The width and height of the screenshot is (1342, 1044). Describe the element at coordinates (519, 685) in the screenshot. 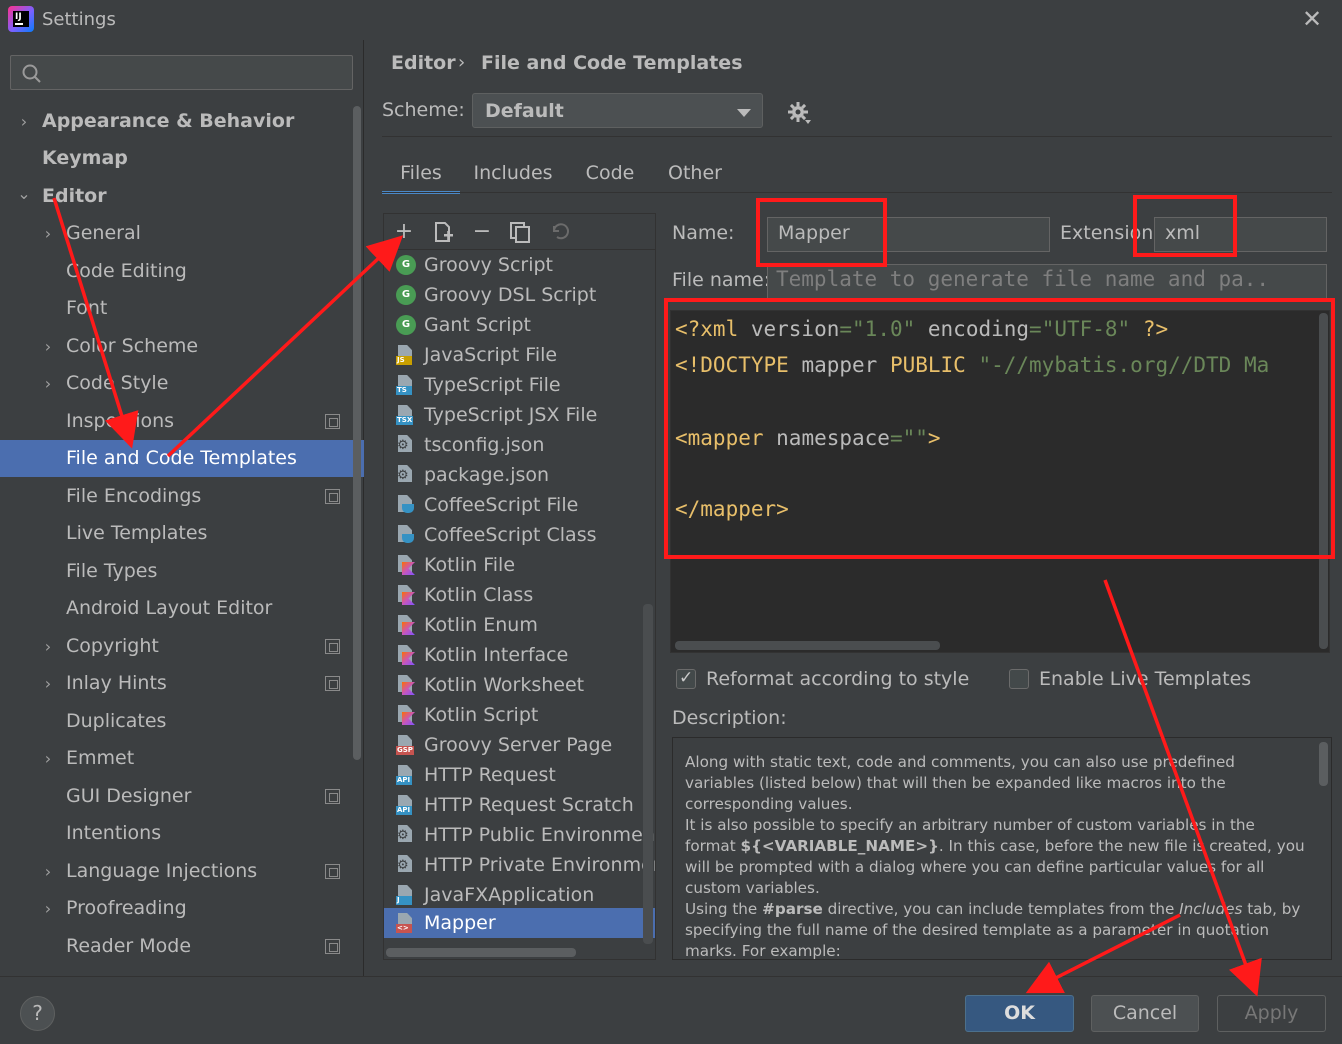

I see `template-item-kotlin-worksheet: Kotlin Worksheet` at that location.